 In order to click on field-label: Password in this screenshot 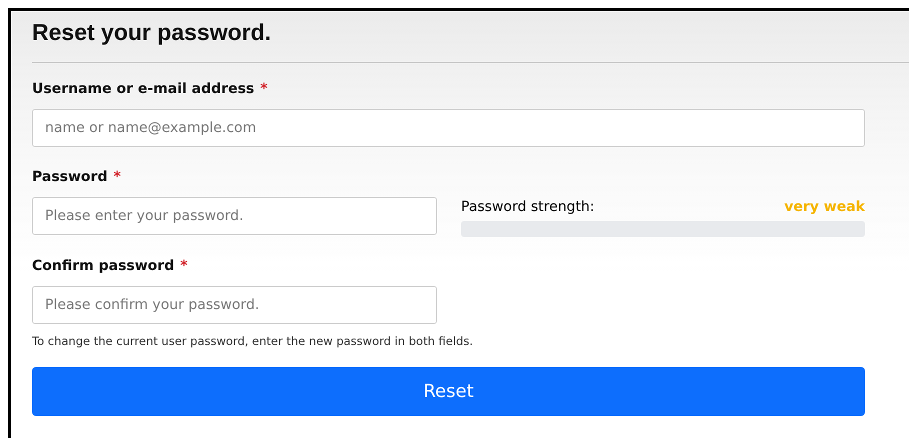, I will do `click(70, 177)`.